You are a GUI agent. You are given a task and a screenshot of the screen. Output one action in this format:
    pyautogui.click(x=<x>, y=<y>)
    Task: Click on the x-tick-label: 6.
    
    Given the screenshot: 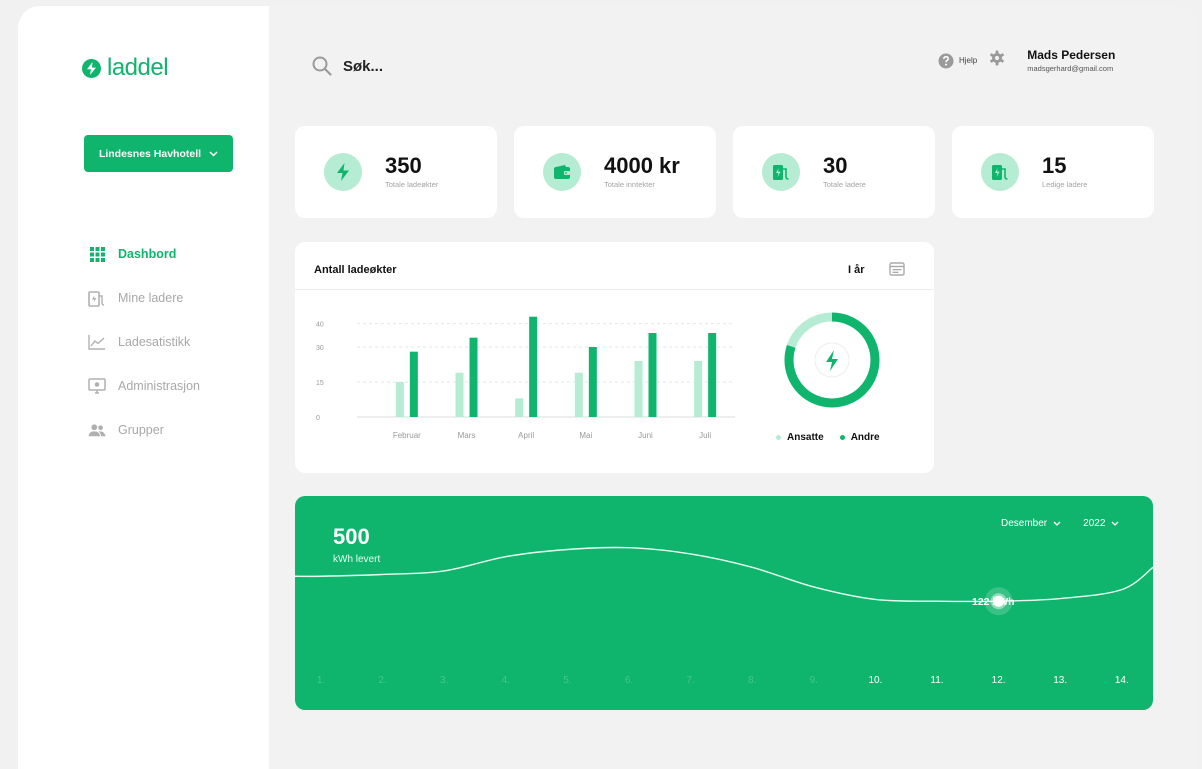 What is the action you would take?
    pyautogui.click(x=629, y=680)
    